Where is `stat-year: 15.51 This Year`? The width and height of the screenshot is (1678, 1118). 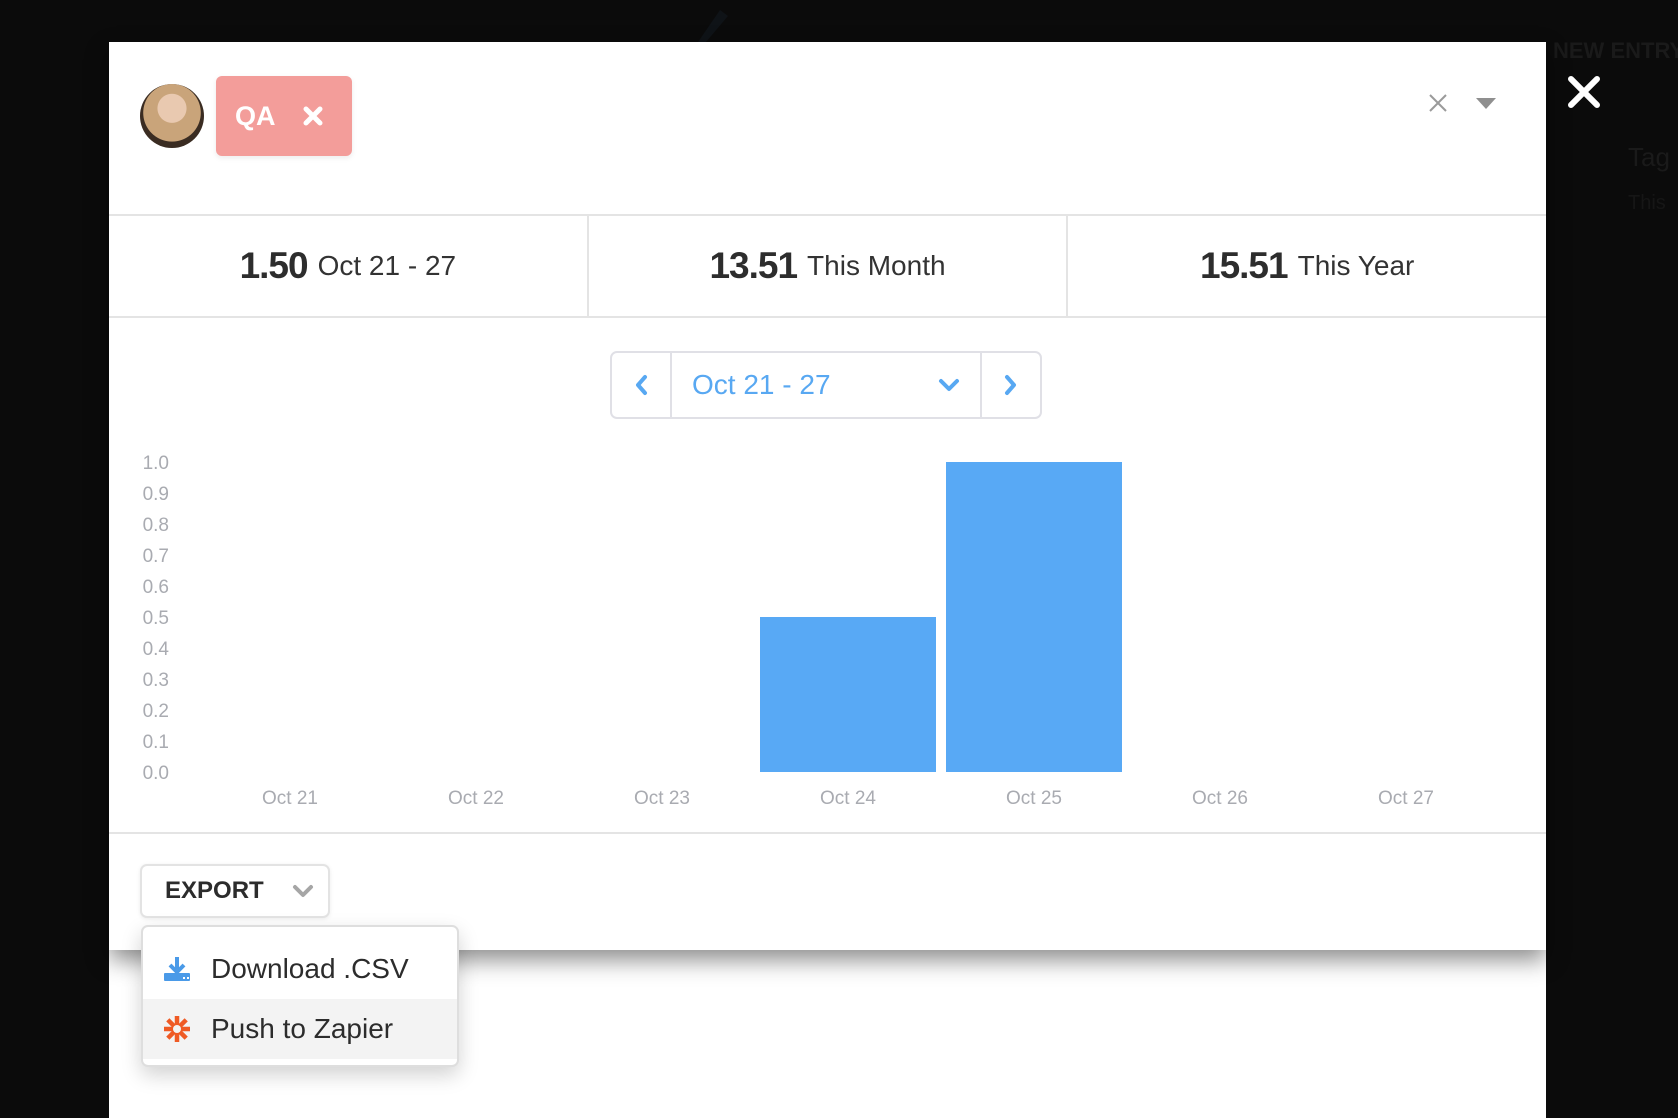
stat-year: 15.51 This Year is located at coordinates (1307, 266).